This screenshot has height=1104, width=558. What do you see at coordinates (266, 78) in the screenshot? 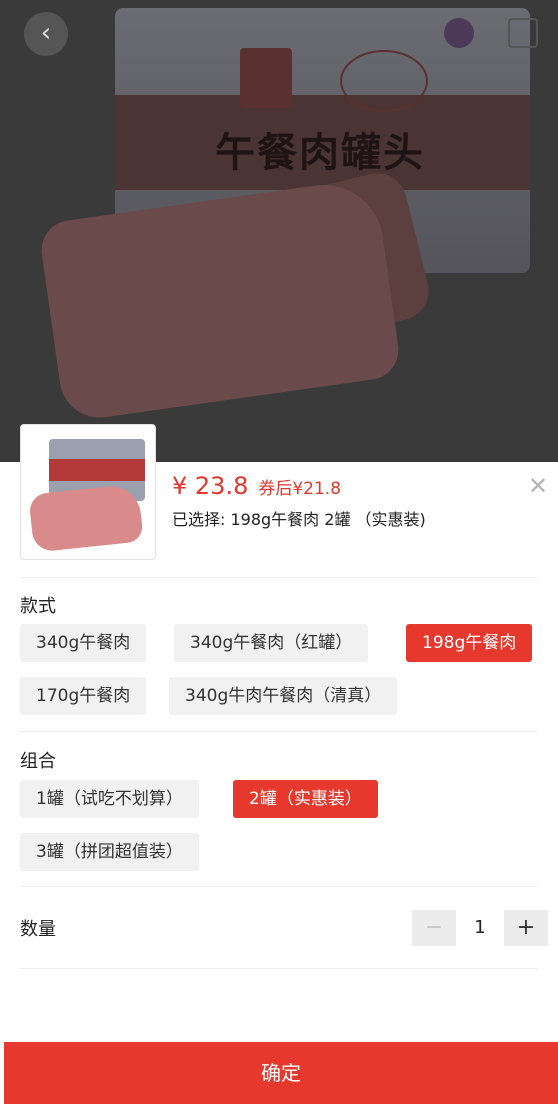
I see `brand-logo` at bounding box center [266, 78].